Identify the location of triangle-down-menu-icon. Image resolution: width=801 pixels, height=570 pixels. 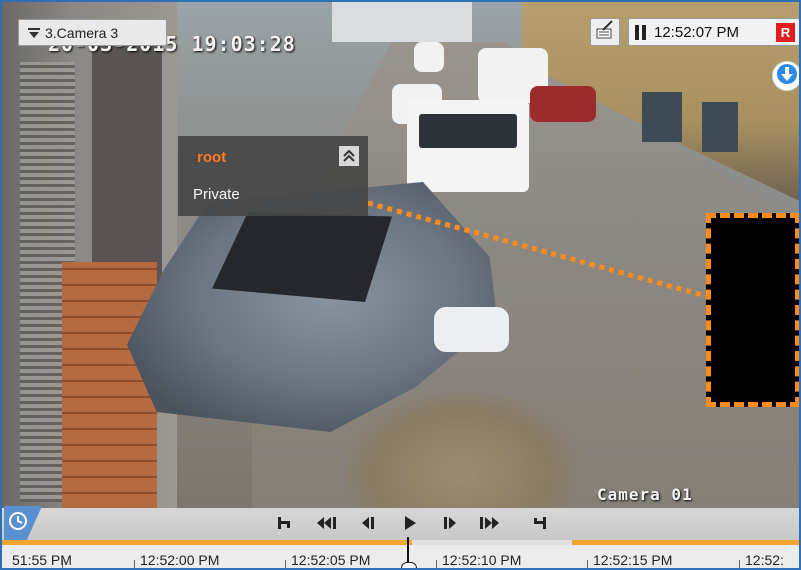
(34, 33).